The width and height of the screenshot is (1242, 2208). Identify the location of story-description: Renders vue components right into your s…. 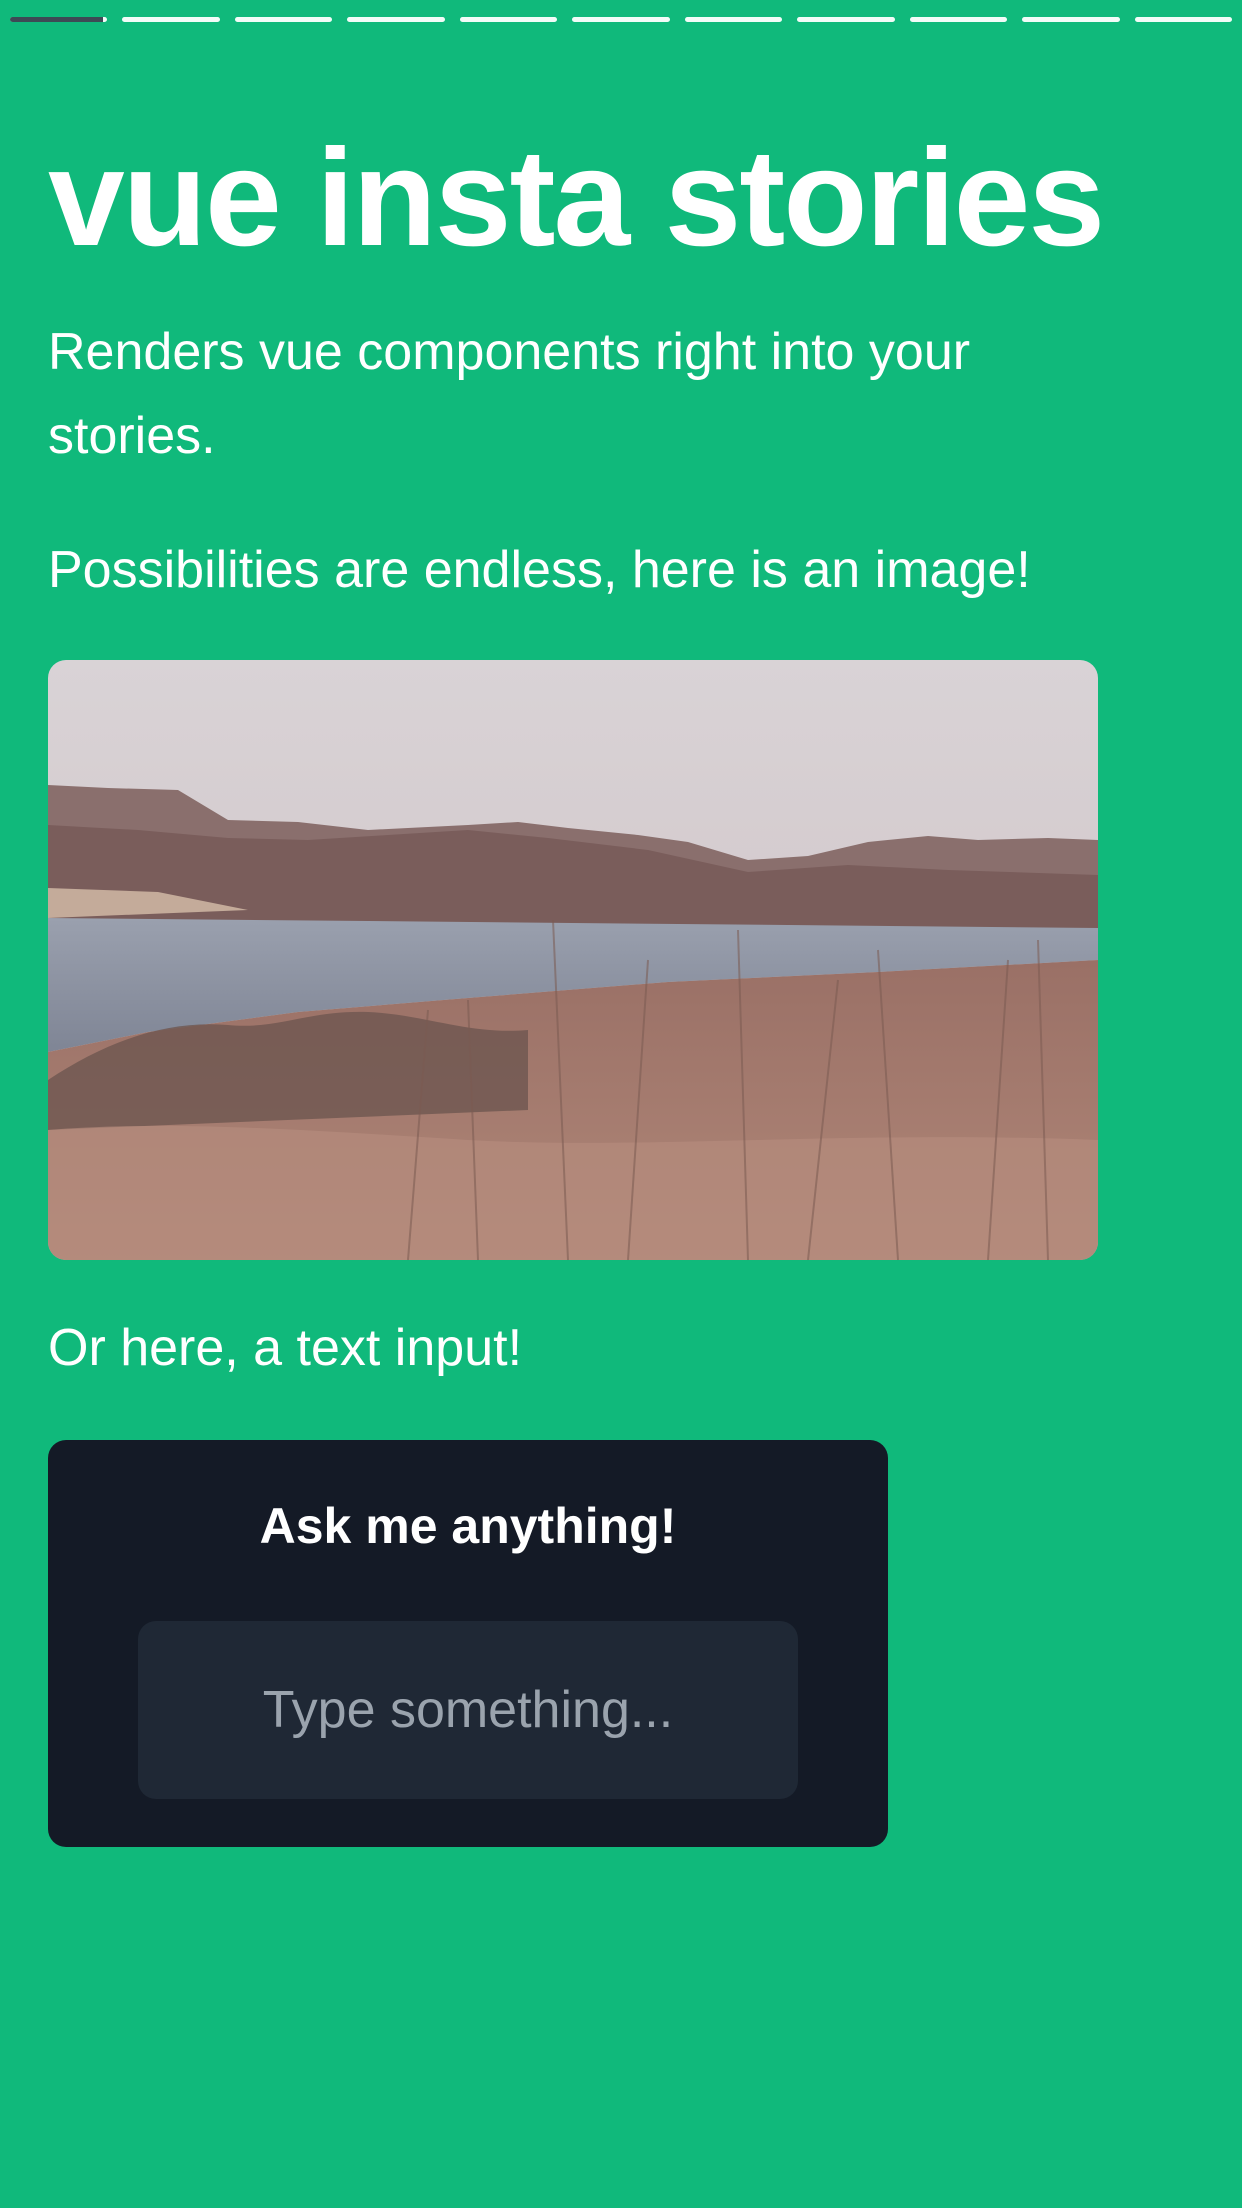
(509, 394).